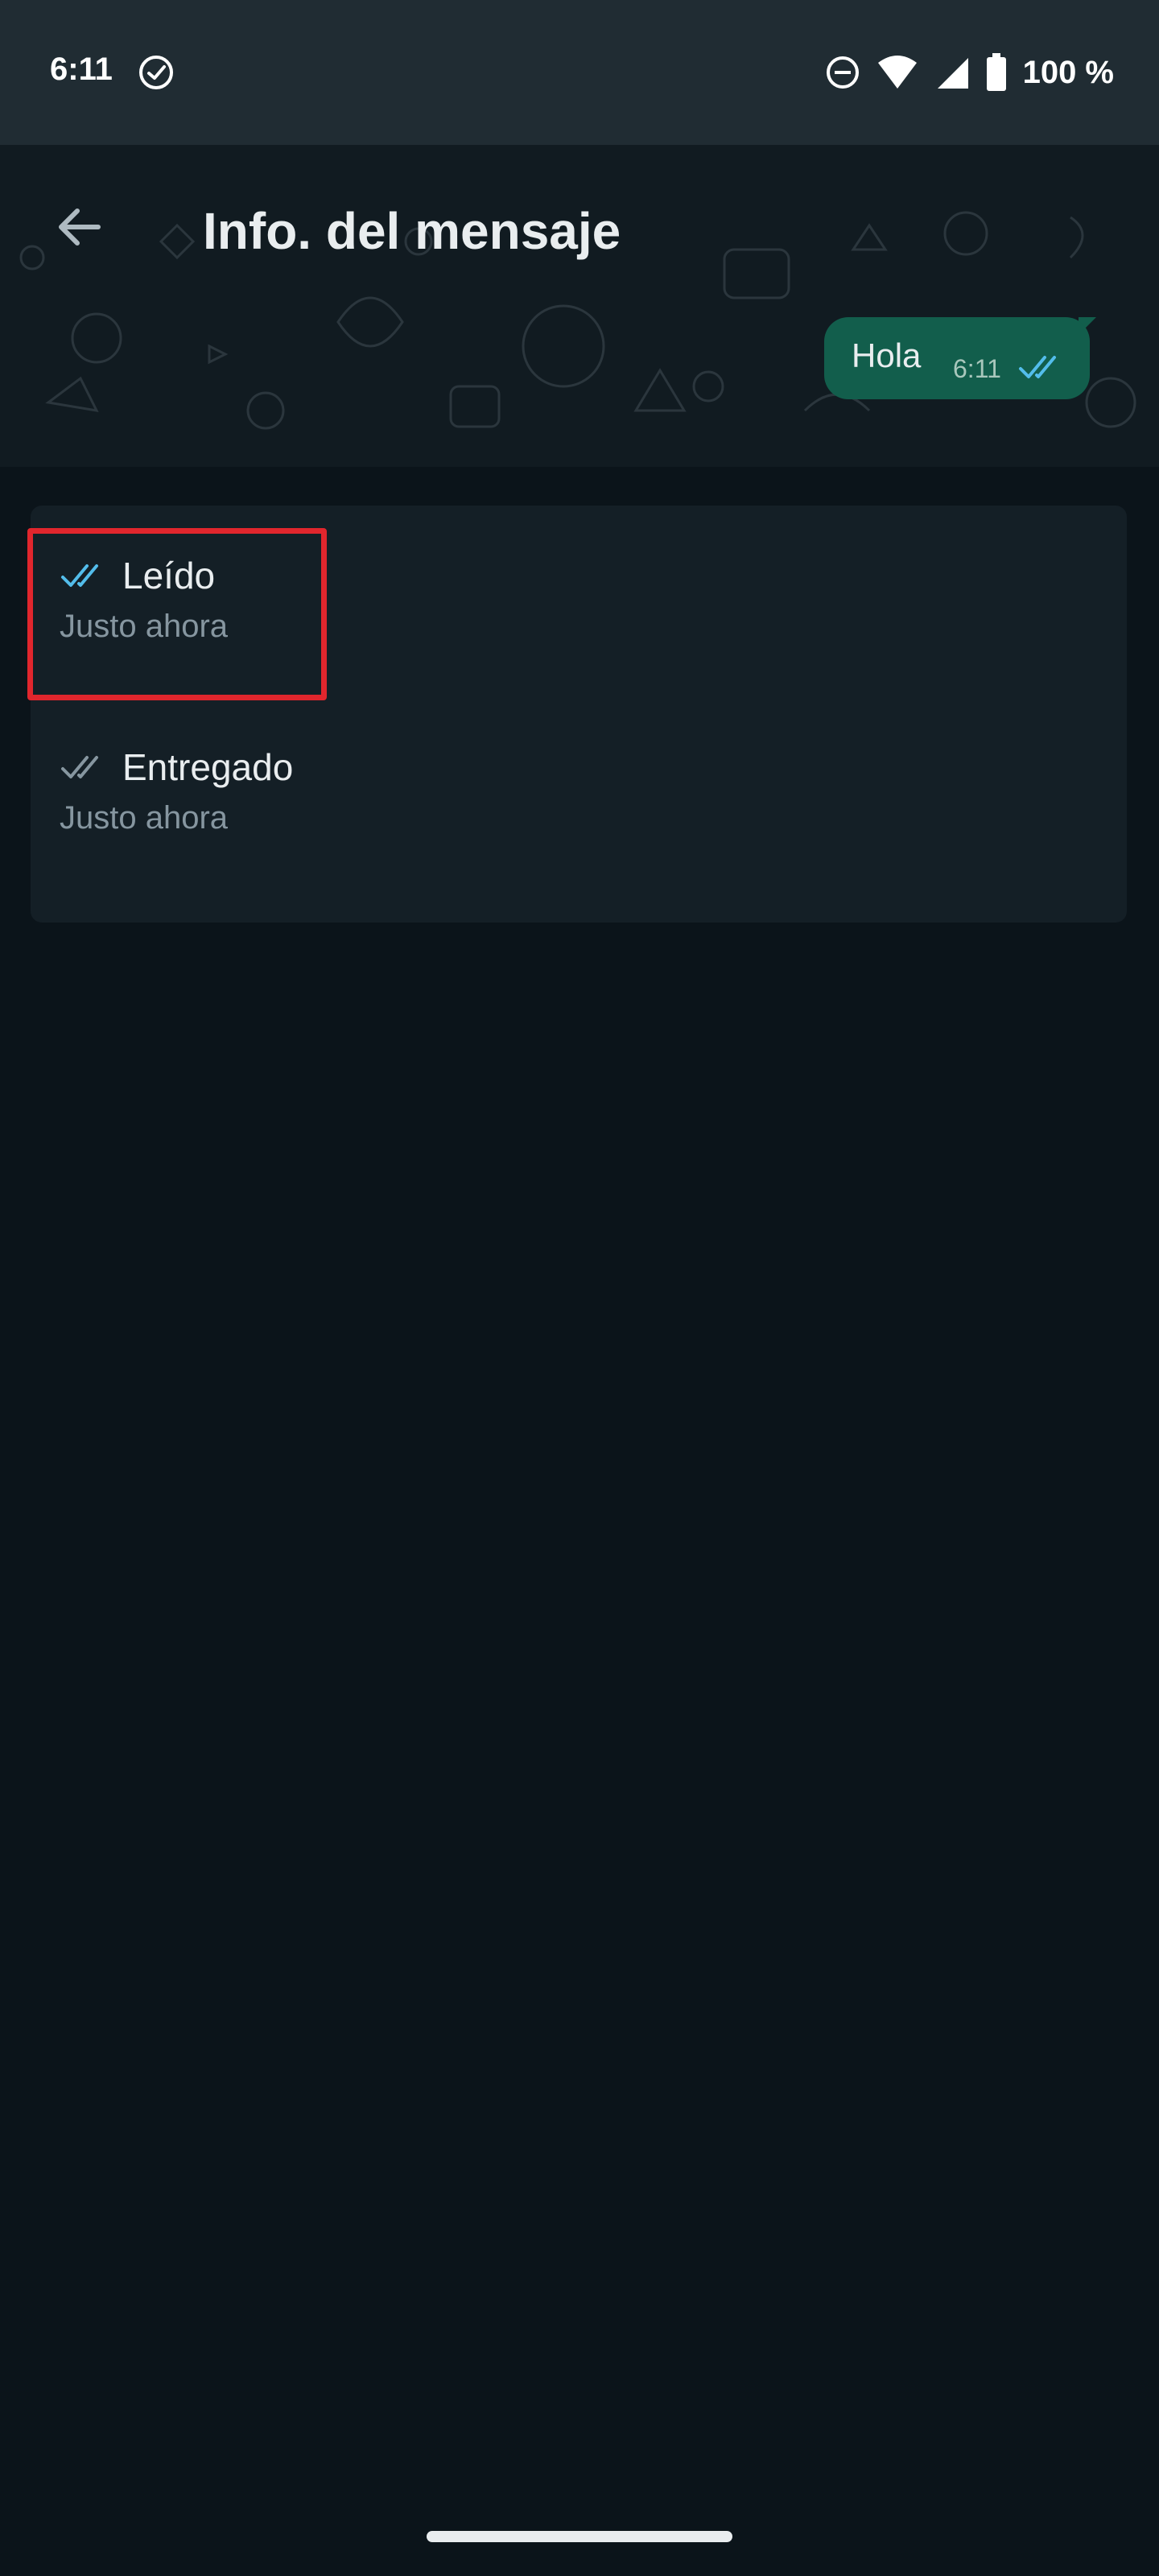 Image resolution: width=1159 pixels, height=2576 pixels. What do you see at coordinates (577, 320) in the screenshot?
I see `chat-wallpaper-pattern` at bounding box center [577, 320].